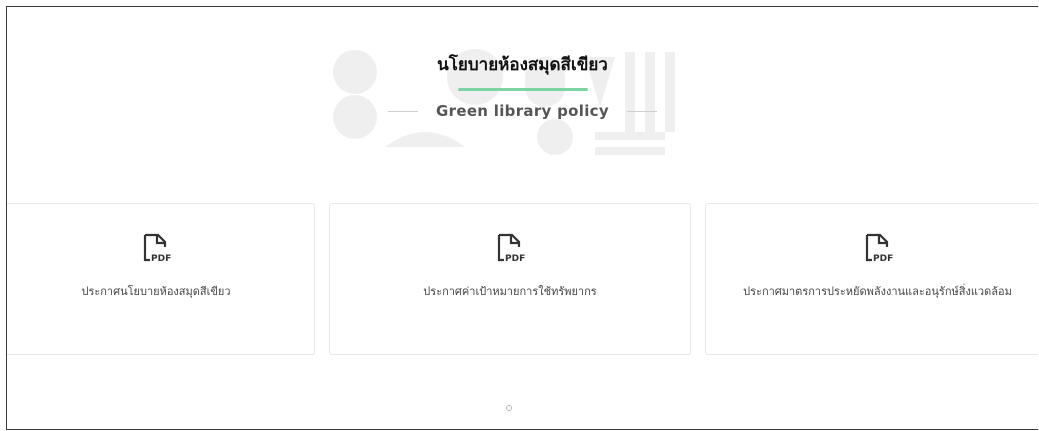 Image resolution: width=1039 pixels, height=431 pixels. I want to click on left-dash-divider, so click(403, 111).